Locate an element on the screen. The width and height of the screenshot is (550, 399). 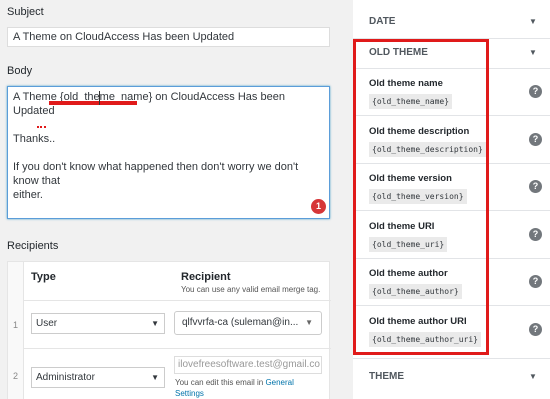
merge-tag-title: Old theme author is located at coordinates (408, 273).